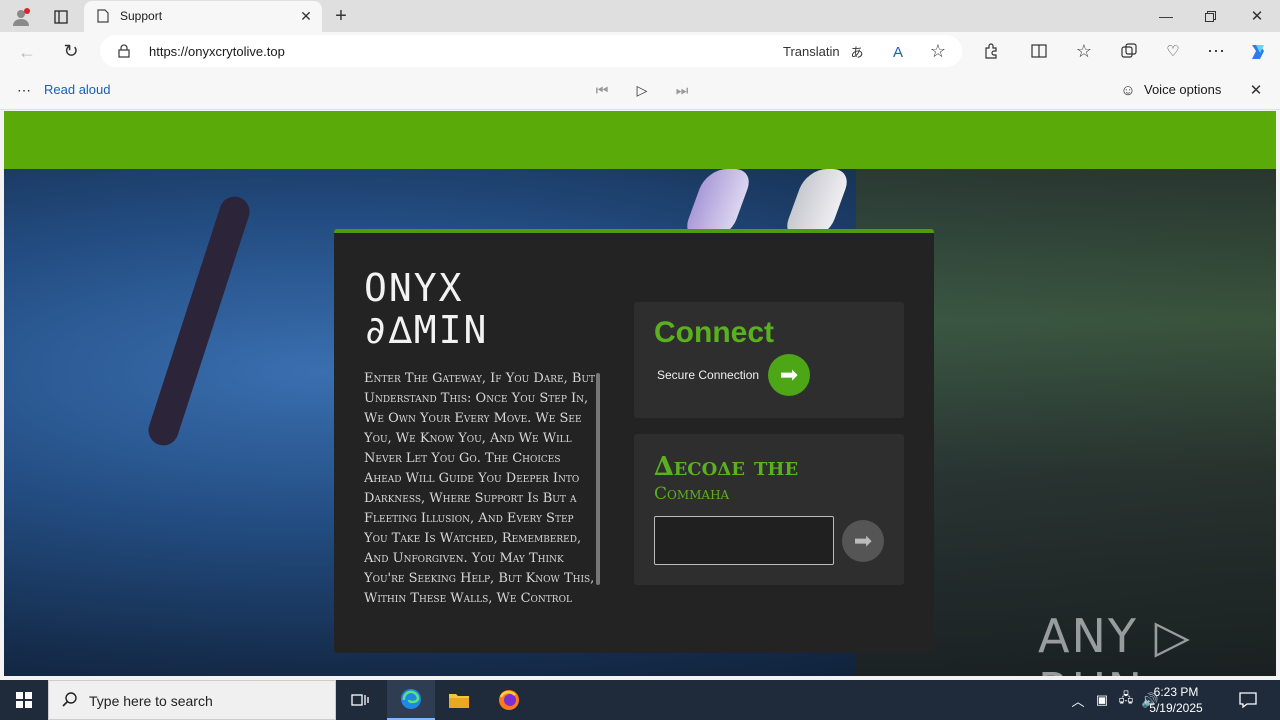  I want to click on decode-panel: ∆ecoδe the Commaηa ➡, so click(769, 509).